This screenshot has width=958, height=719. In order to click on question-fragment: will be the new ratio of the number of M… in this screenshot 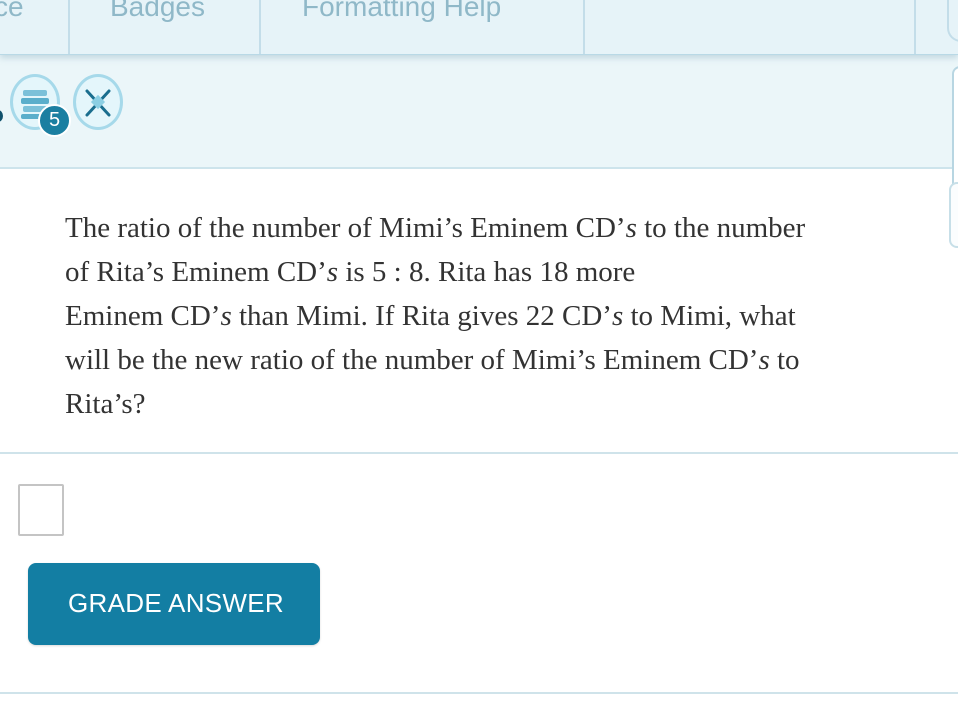, I will do `click(412, 360)`.